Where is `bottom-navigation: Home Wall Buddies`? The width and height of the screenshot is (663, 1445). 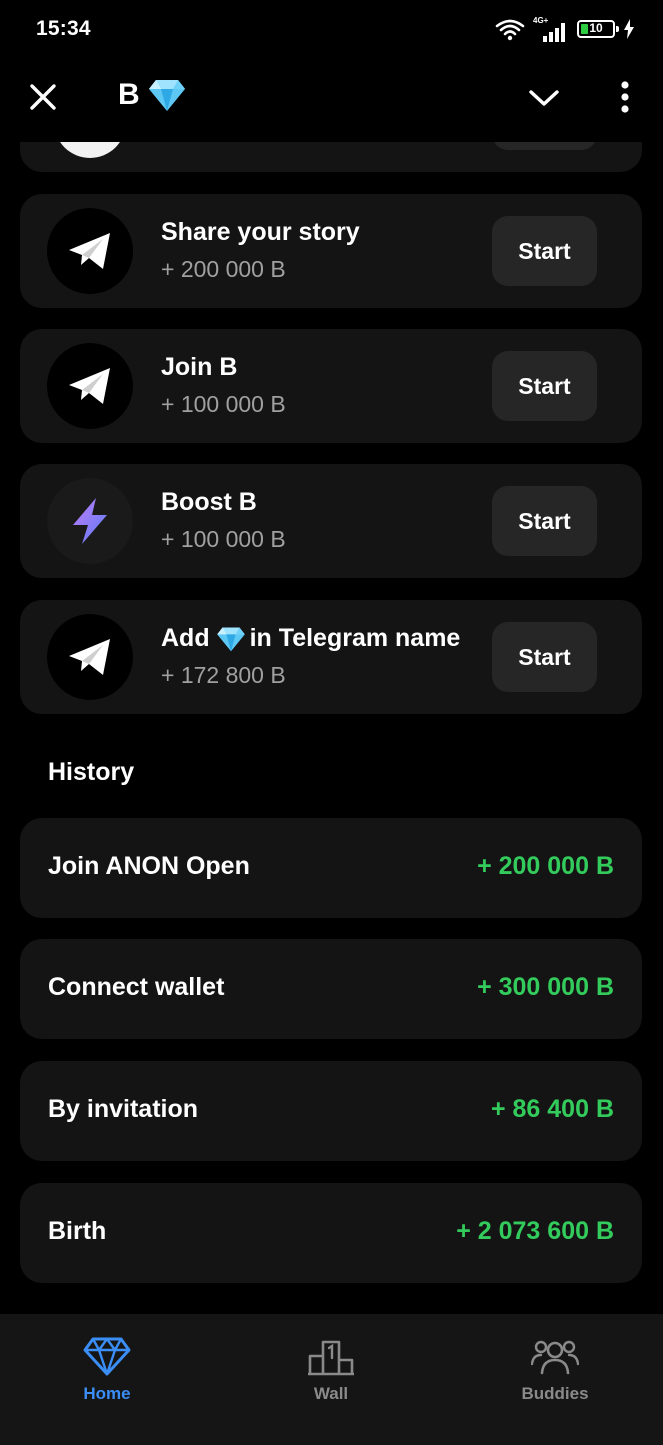 bottom-navigation: Home Wall Buddies is located at coordinates (331, 1379).